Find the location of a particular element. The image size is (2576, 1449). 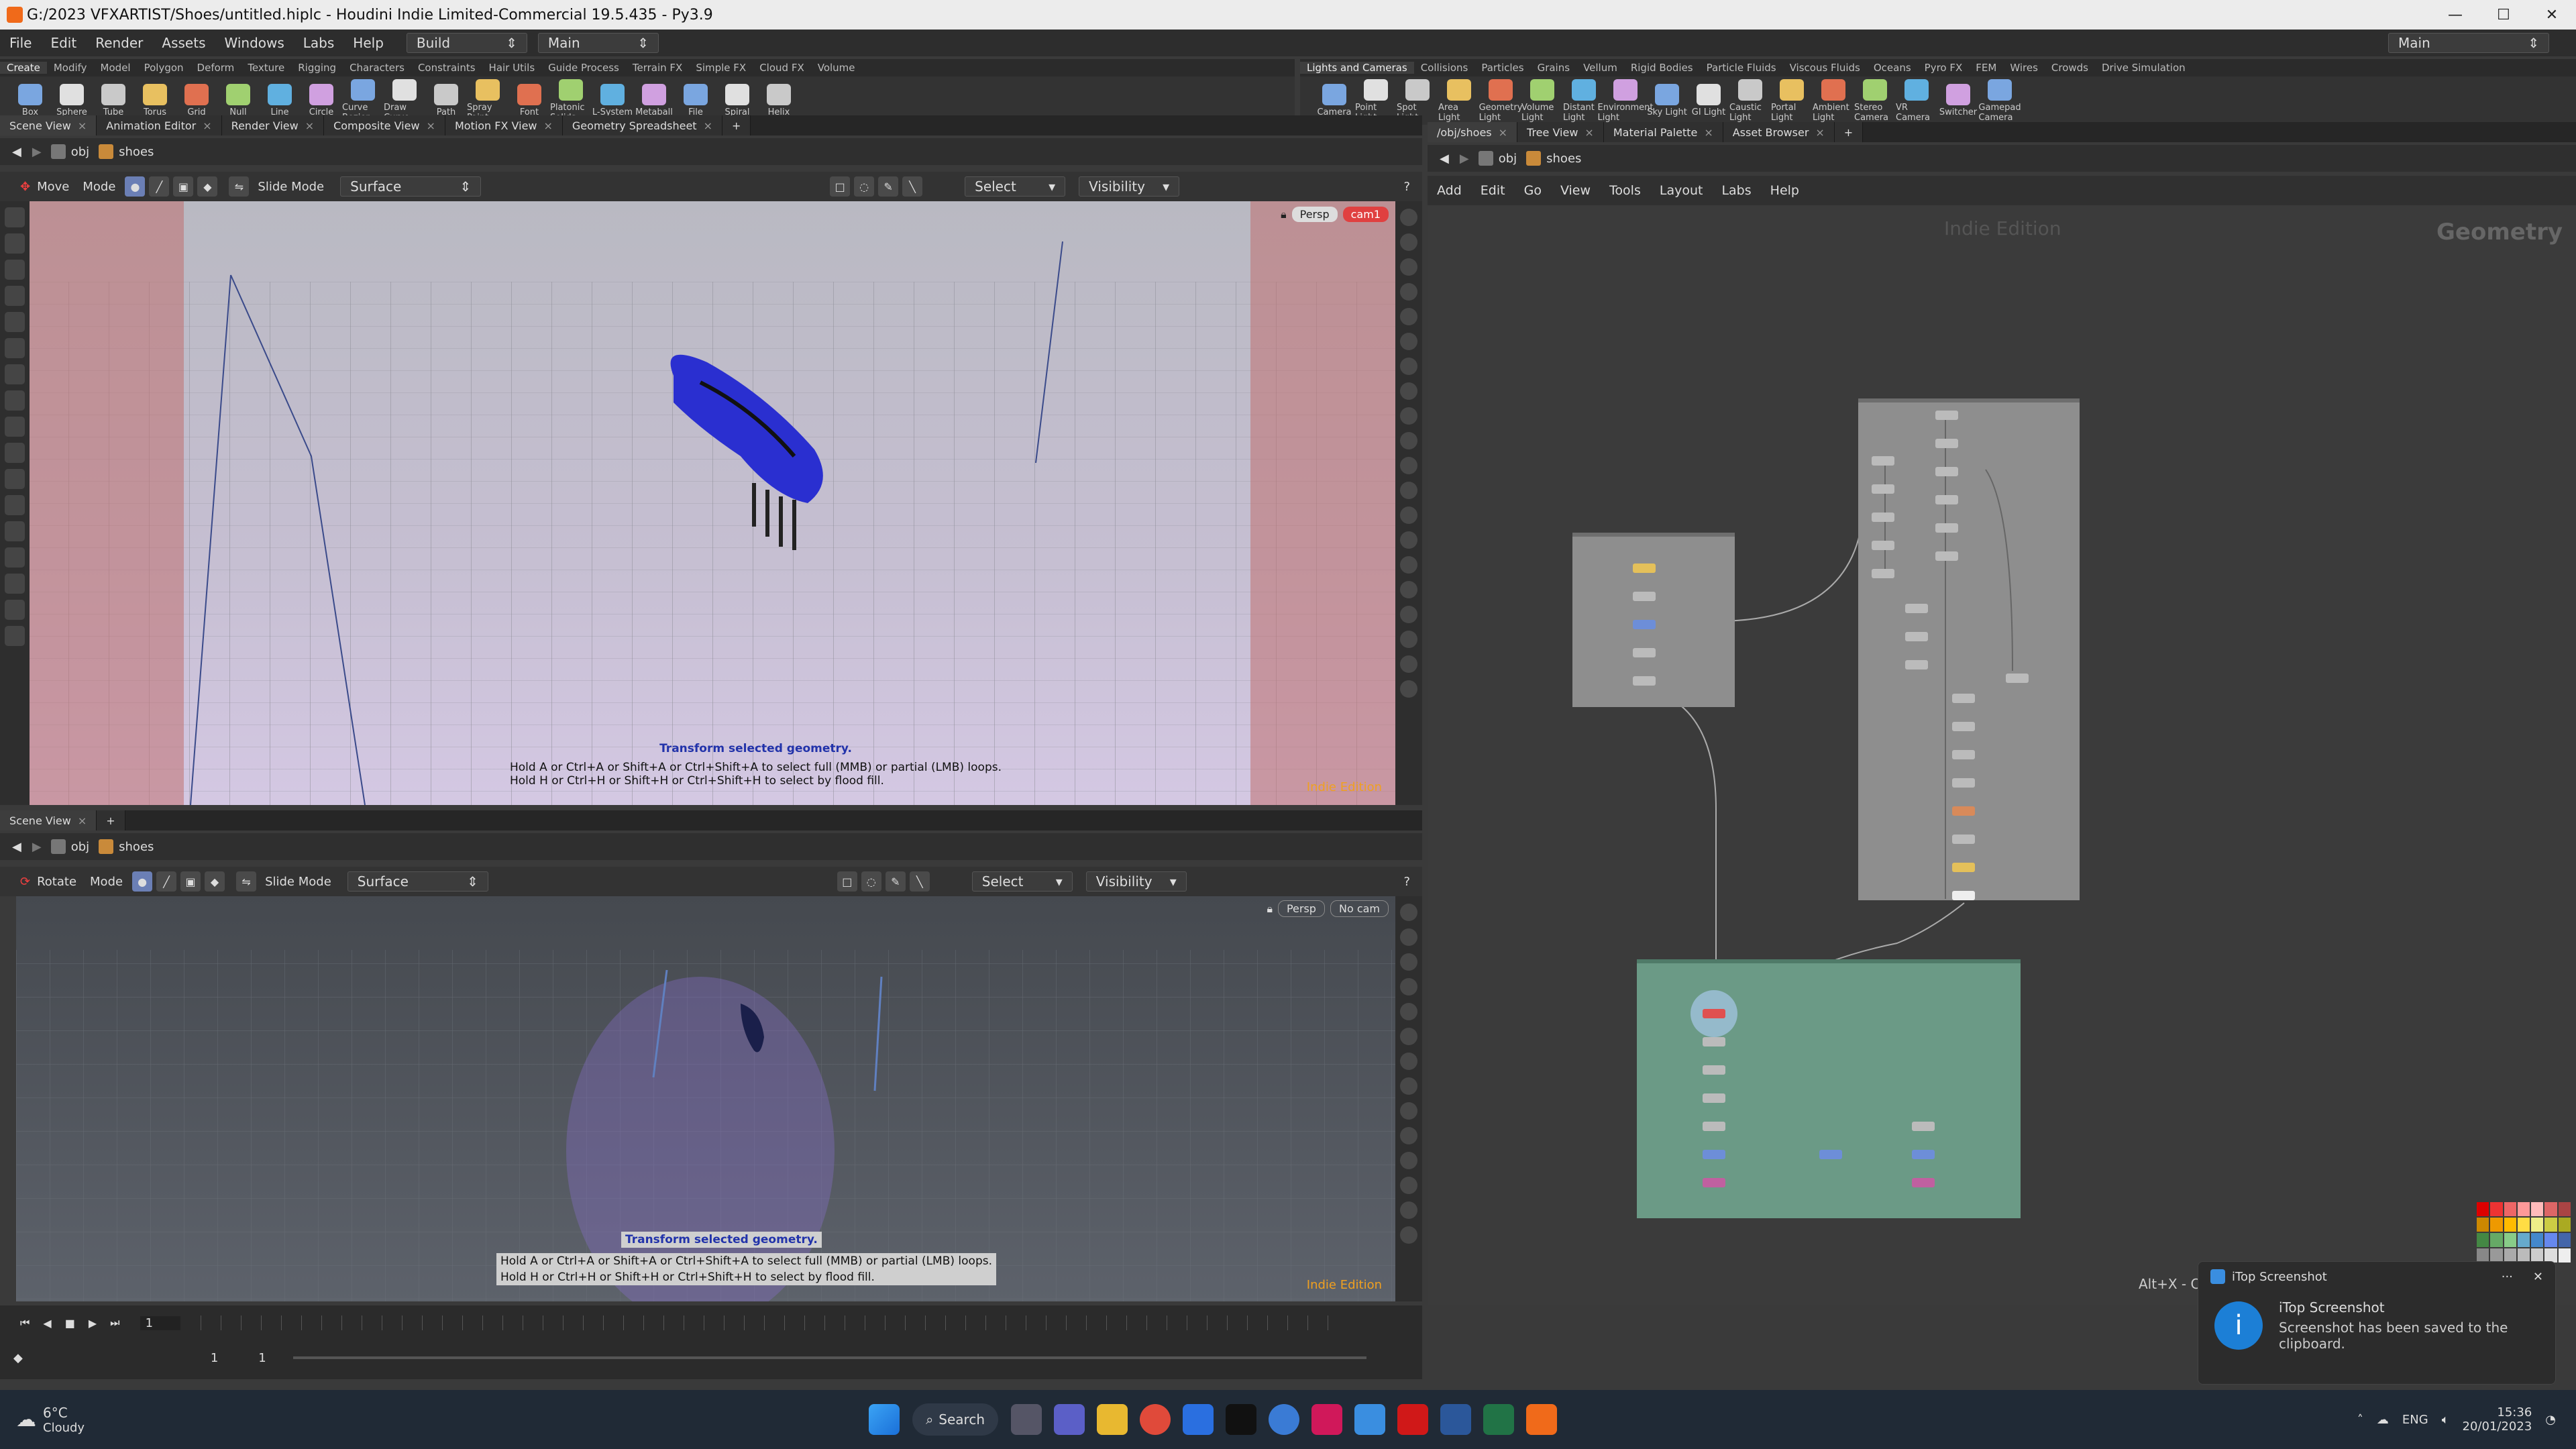

range-slider is located at coordinates (829, 1357).